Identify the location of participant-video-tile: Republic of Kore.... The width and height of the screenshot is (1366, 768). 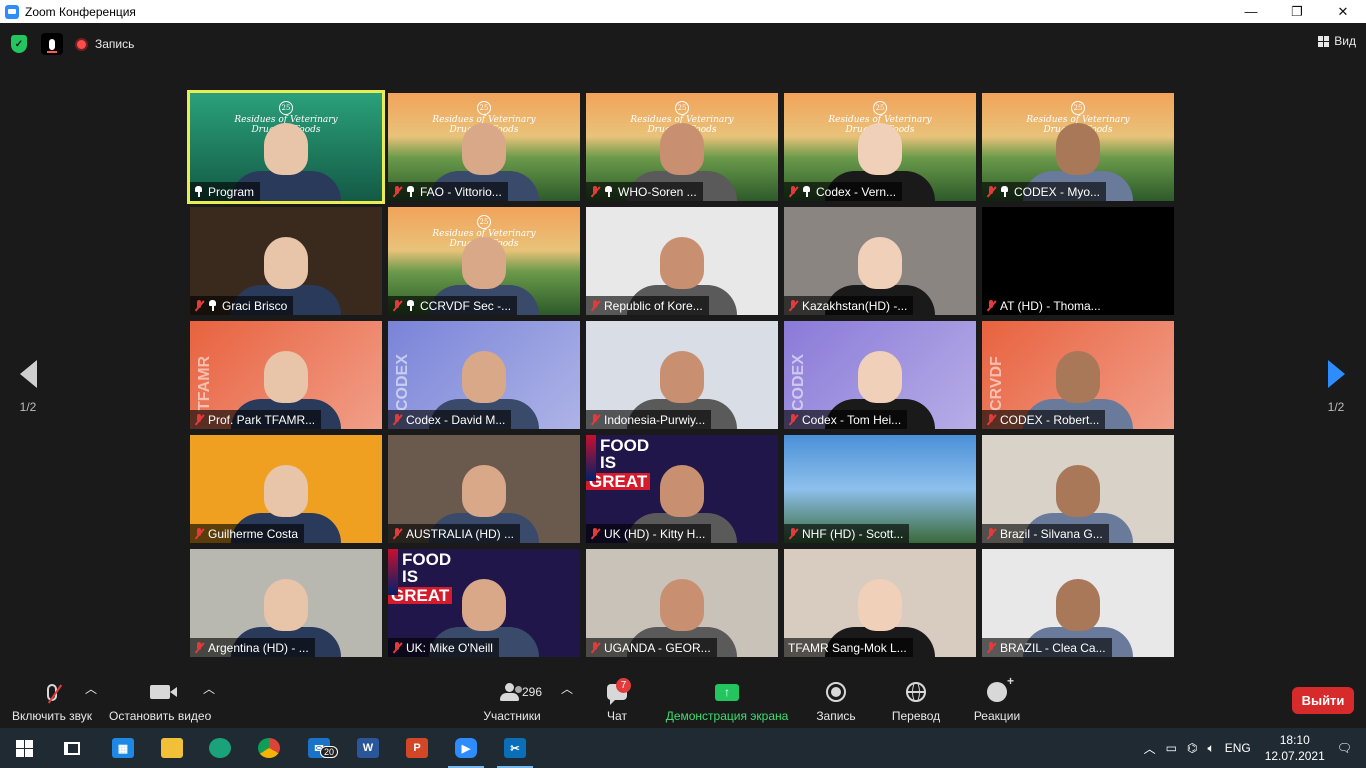
(682, 261).